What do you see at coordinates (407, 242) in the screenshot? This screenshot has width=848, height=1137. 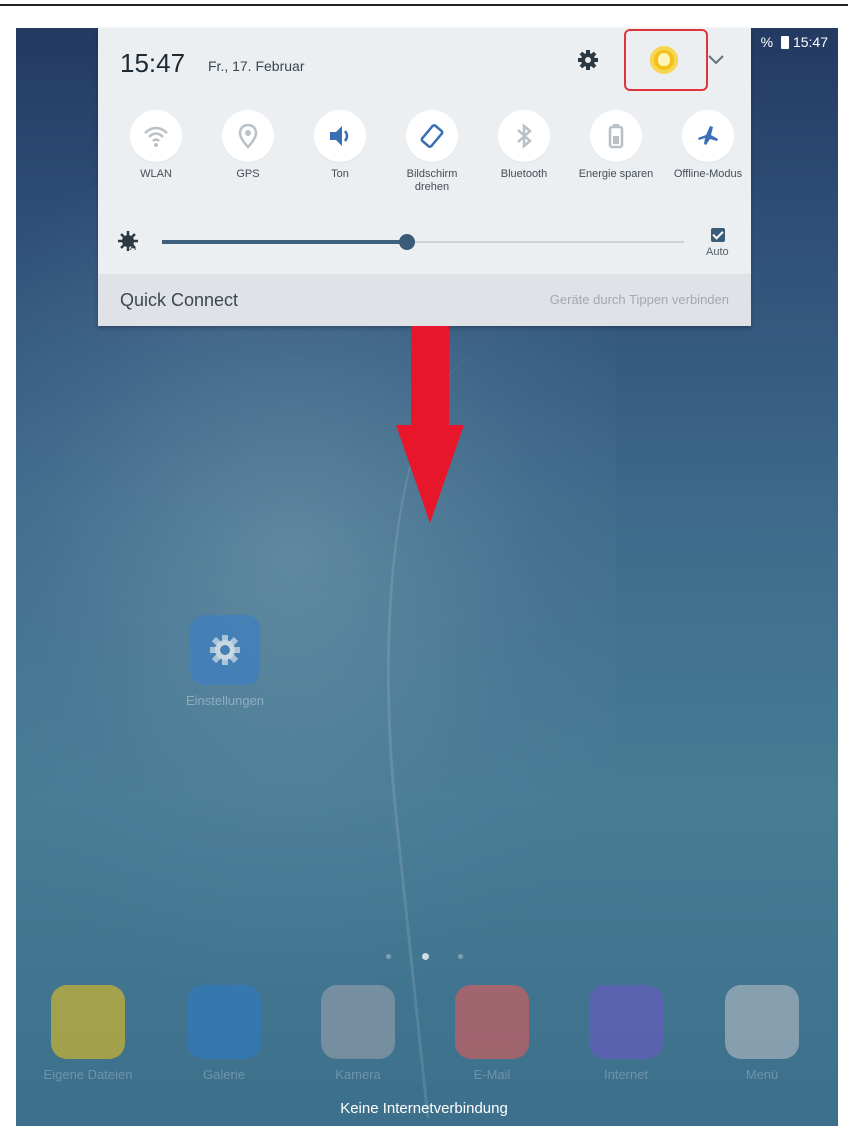 I see `brightness-knob` at bounding box center [407, 242].